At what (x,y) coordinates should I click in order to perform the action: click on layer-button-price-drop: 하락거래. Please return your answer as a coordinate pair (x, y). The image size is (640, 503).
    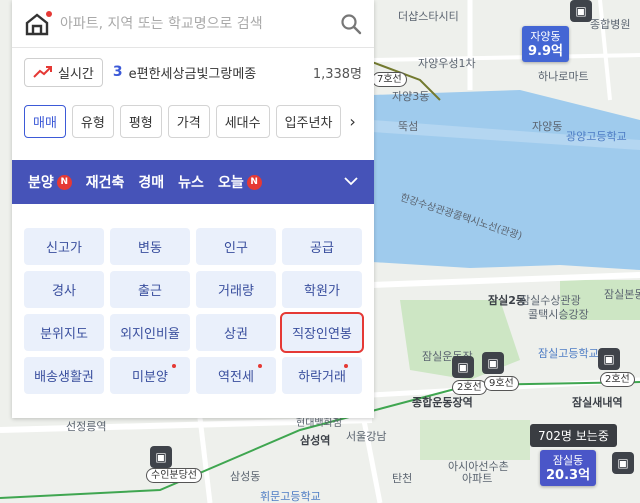
    Looking at the image, I should click on (322, 375).